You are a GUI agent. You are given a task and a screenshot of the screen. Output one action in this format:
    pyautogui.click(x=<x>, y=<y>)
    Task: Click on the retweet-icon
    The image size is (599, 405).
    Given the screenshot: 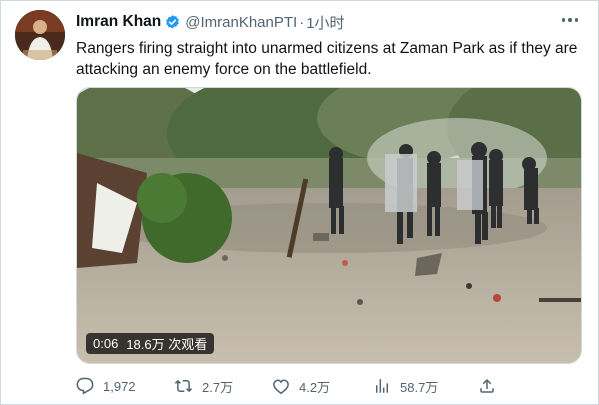 What is the action you would take?
    pyautogui.click(x=183, y=386)
    